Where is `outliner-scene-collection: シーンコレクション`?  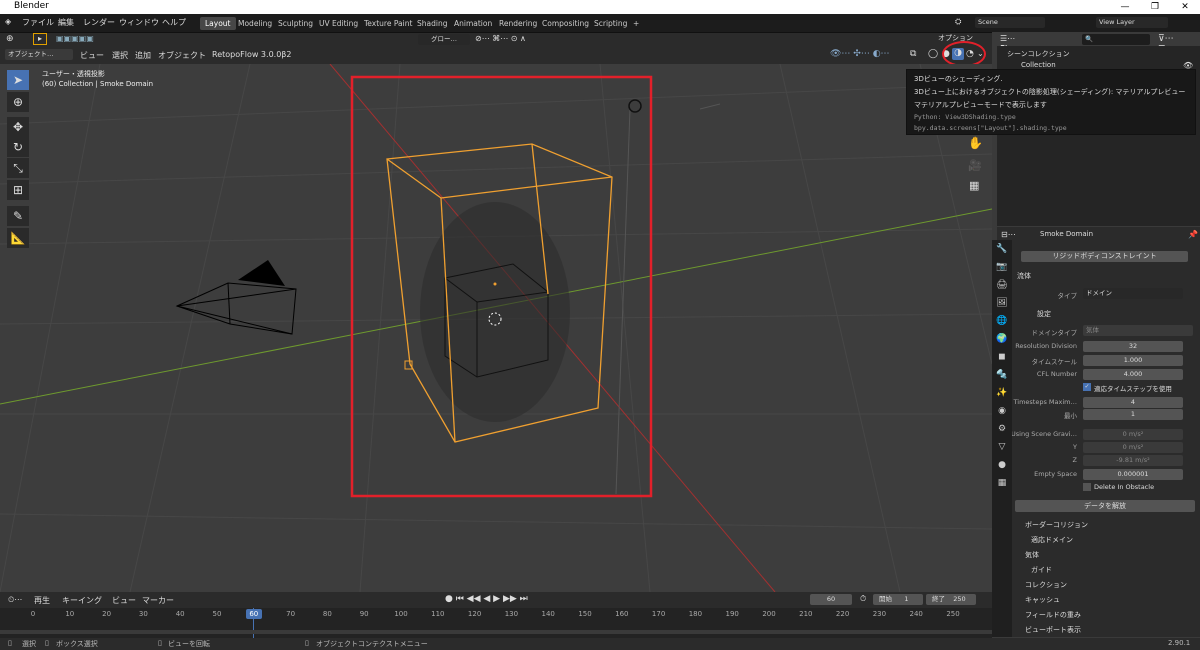 outliner-scene-collection: シーンコレクション is located at coordinates (1038, 54).